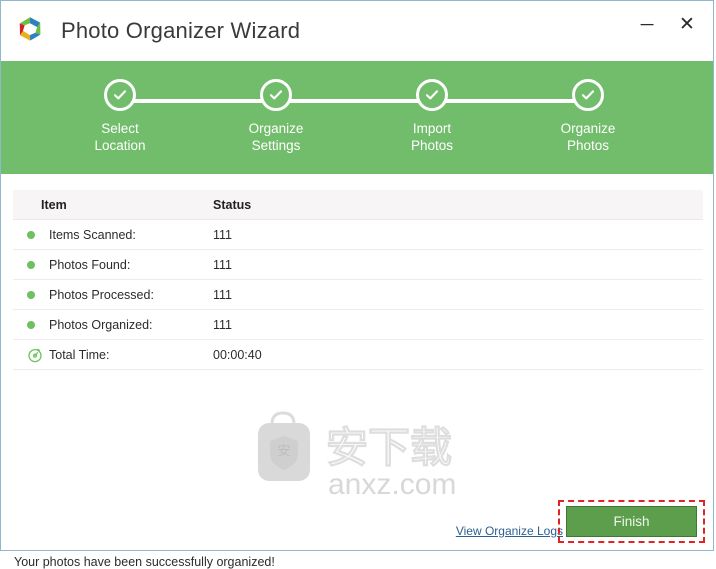  Describe the element at coordinates (283, 450) in the screenshot. I see `svg-text: 安` at that location.